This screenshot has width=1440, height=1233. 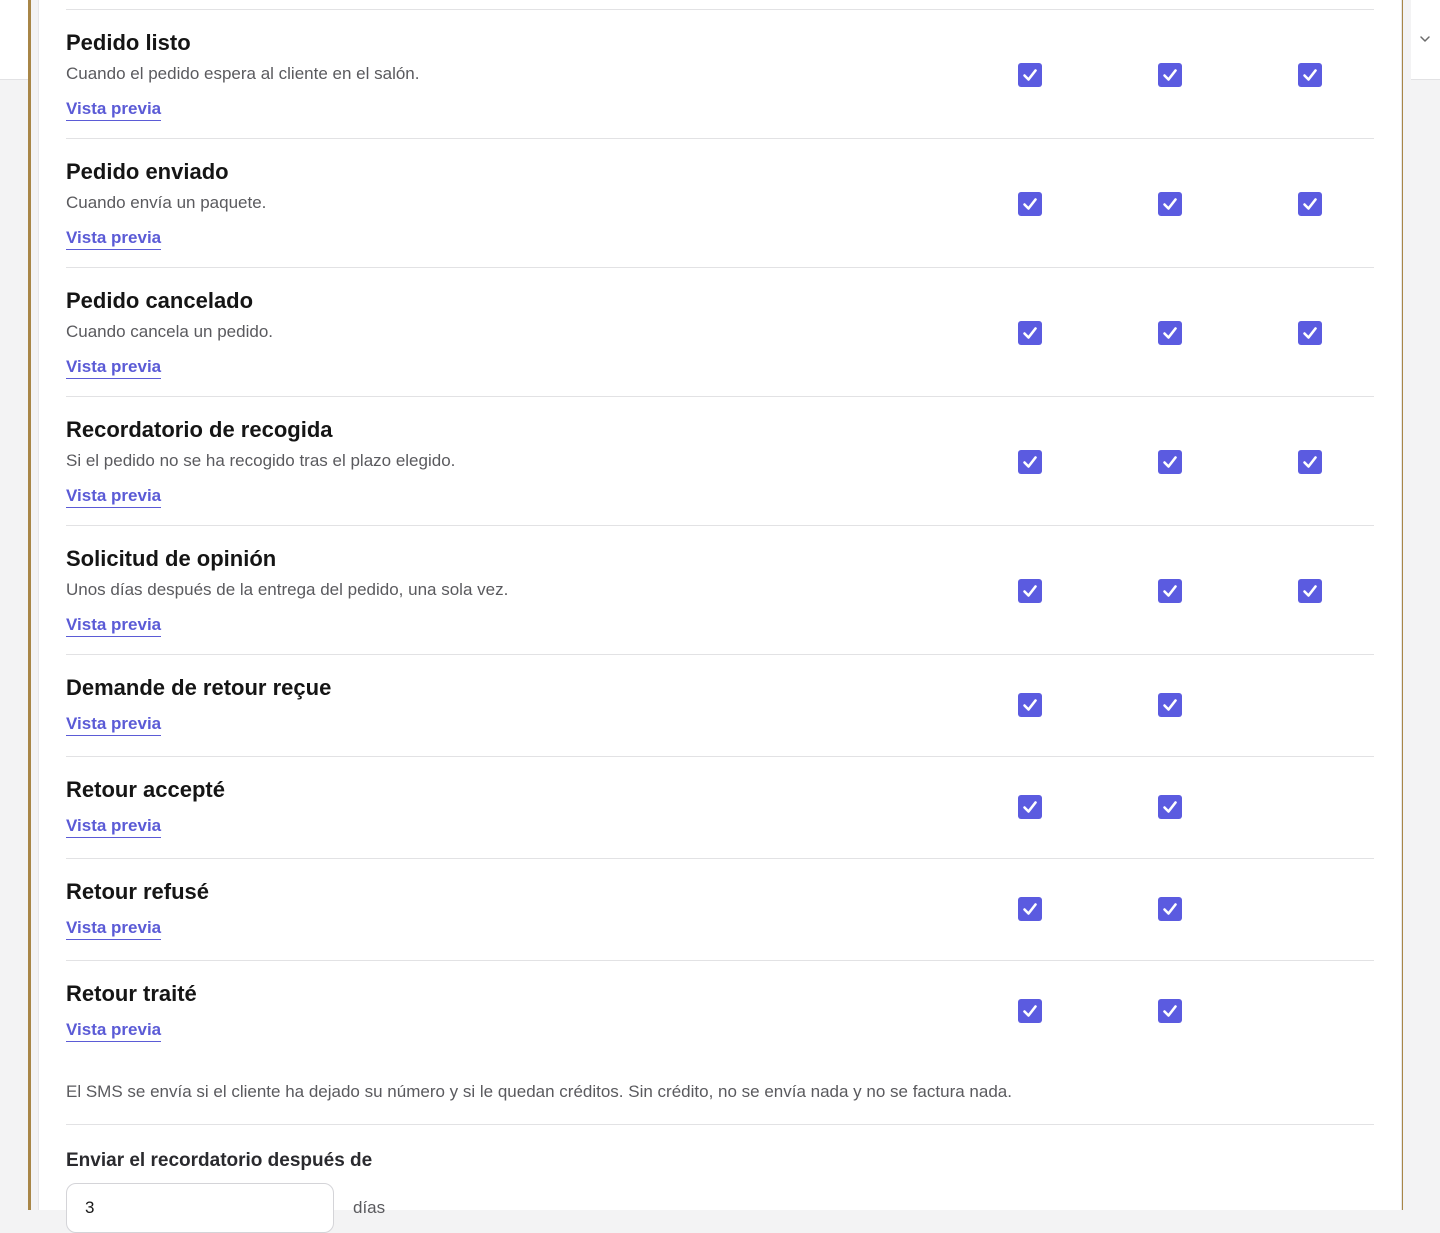 I want to click on notification-title: Recordatorio de recogida, so click(x=199, y=429).